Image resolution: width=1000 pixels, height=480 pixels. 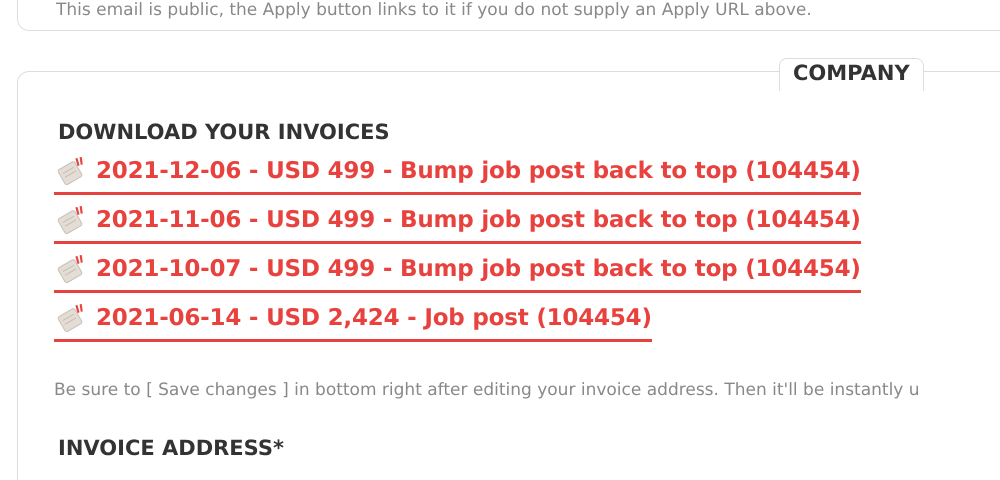 I want to click on invoice-link: 2021-11-06 - USD 499 - Bump job post back to top (104454), so click(x=457, y=221).